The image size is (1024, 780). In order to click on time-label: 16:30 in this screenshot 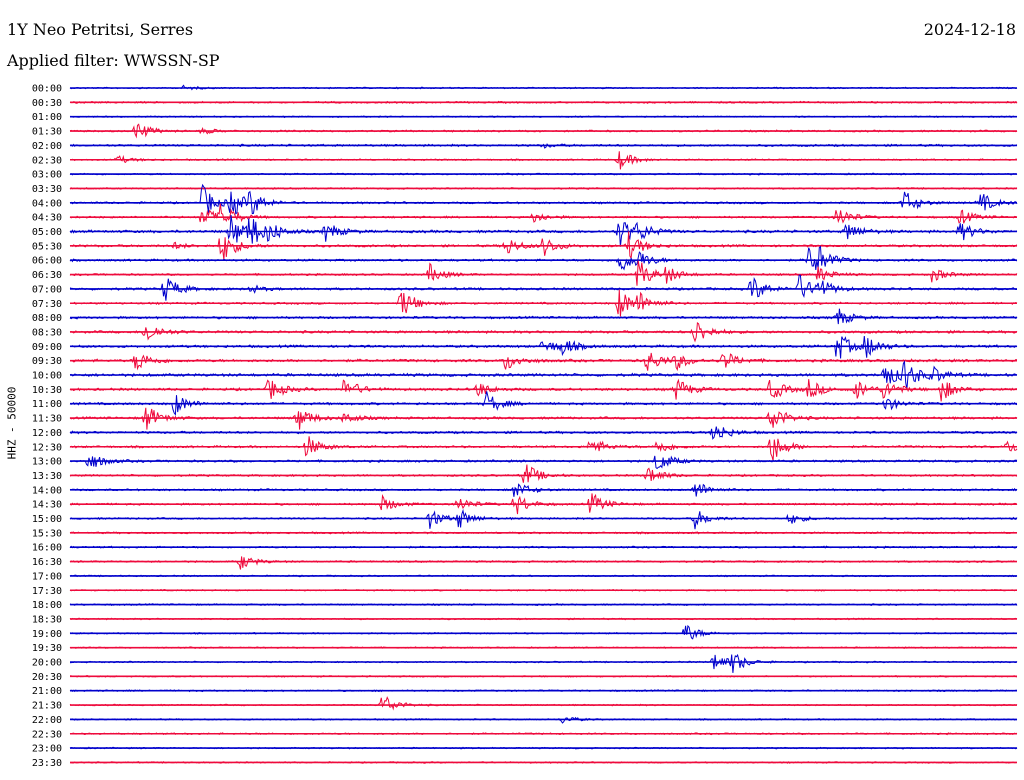, I will do `click(47, 562)`.